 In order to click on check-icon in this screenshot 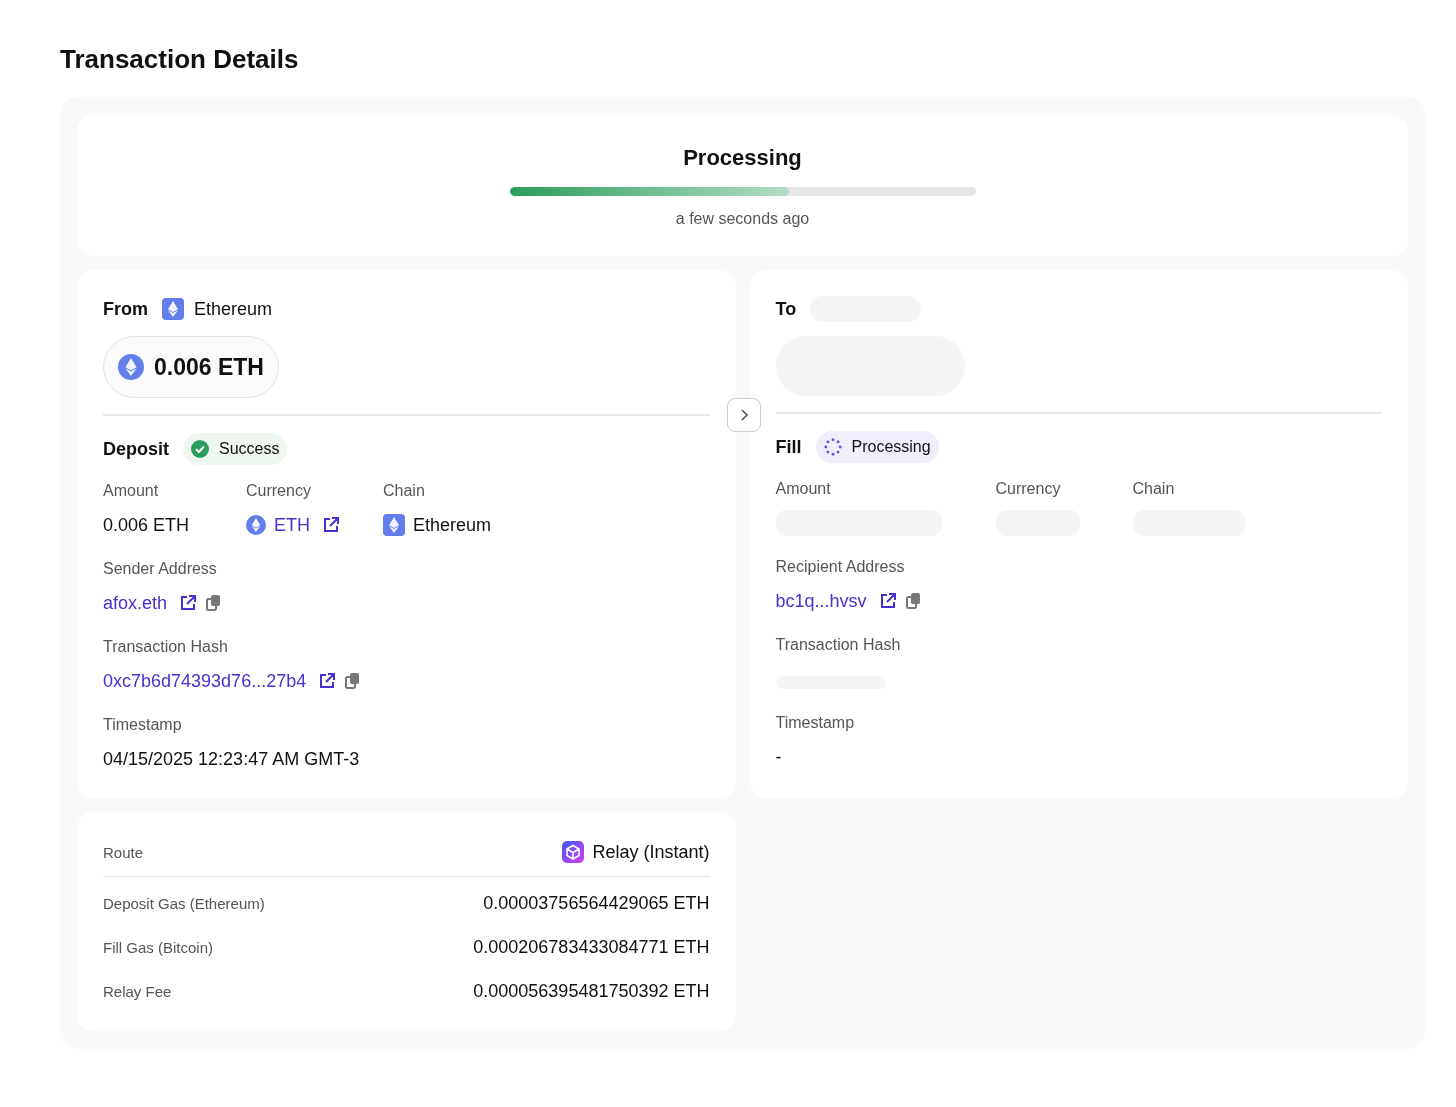, I will do `click(200, 449)`.